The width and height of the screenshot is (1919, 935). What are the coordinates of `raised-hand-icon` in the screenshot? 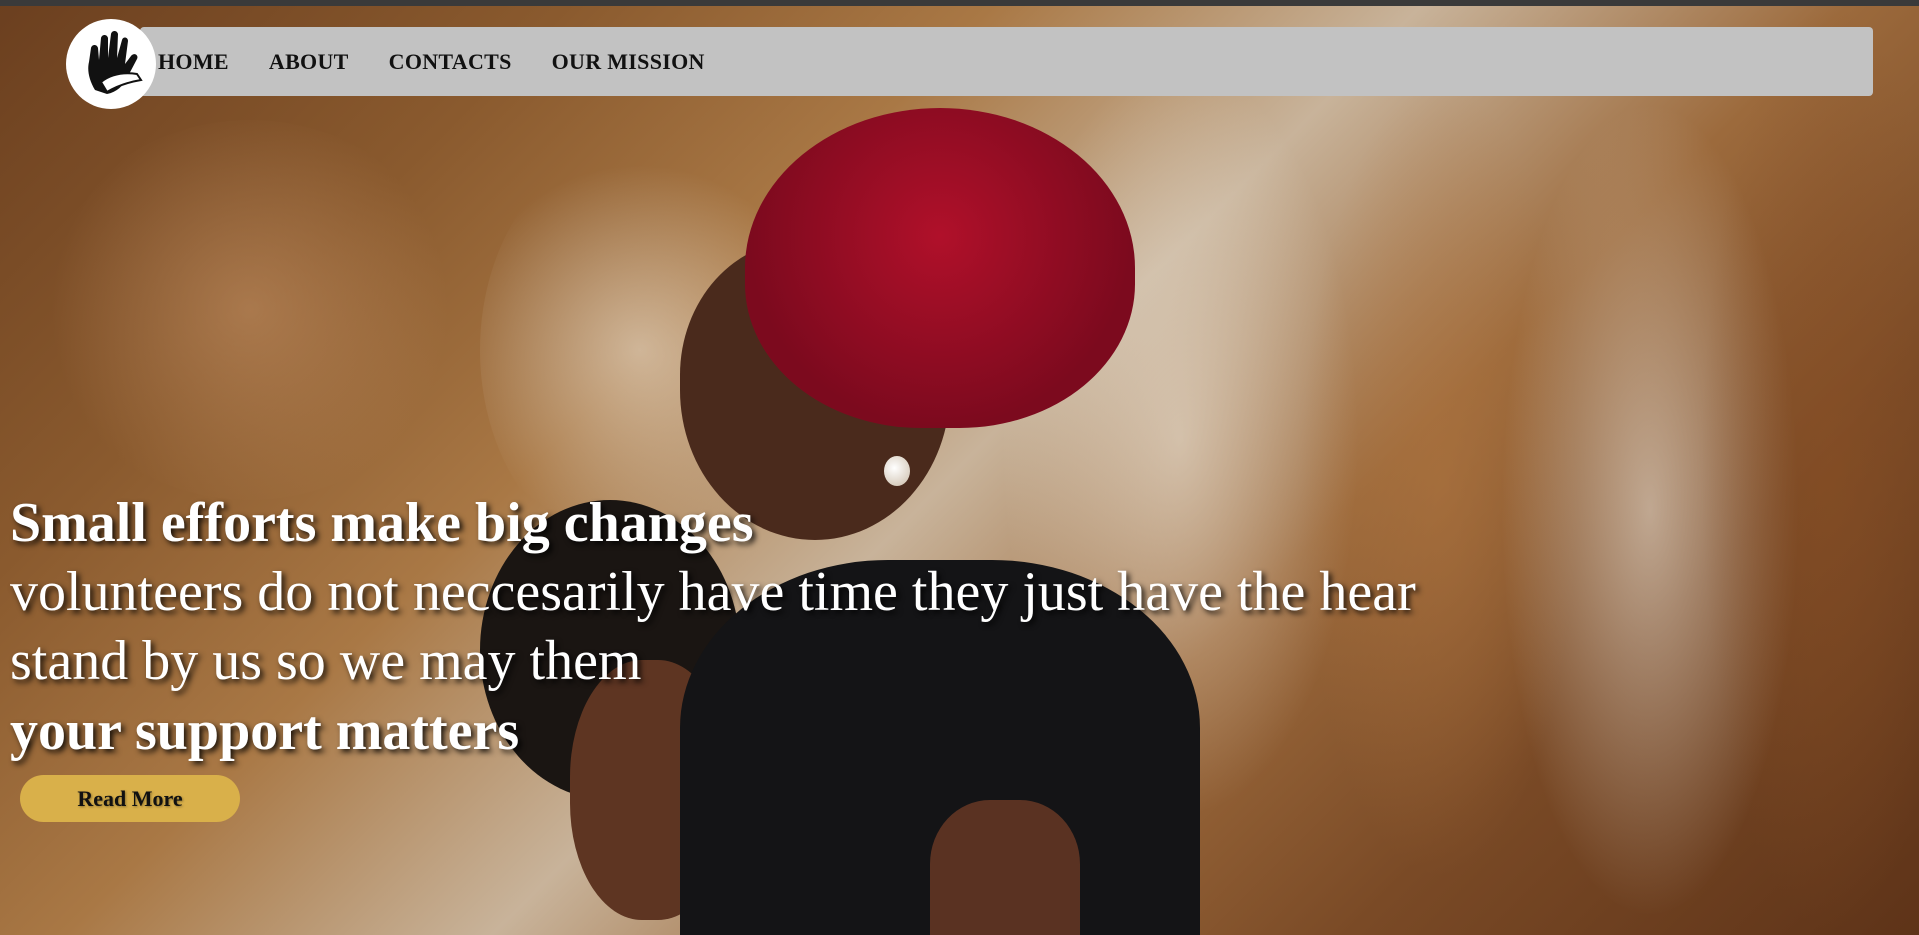 It's located at (115, 62).